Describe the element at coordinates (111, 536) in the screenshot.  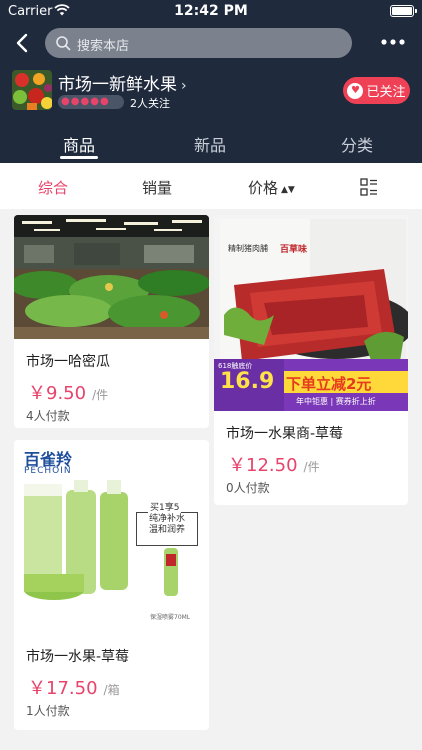
I see `product-image-skincare: 百雀羚 PECHOIN 纯净补水 温和润养 买1享5 保湿喷雾70ML` at that location.